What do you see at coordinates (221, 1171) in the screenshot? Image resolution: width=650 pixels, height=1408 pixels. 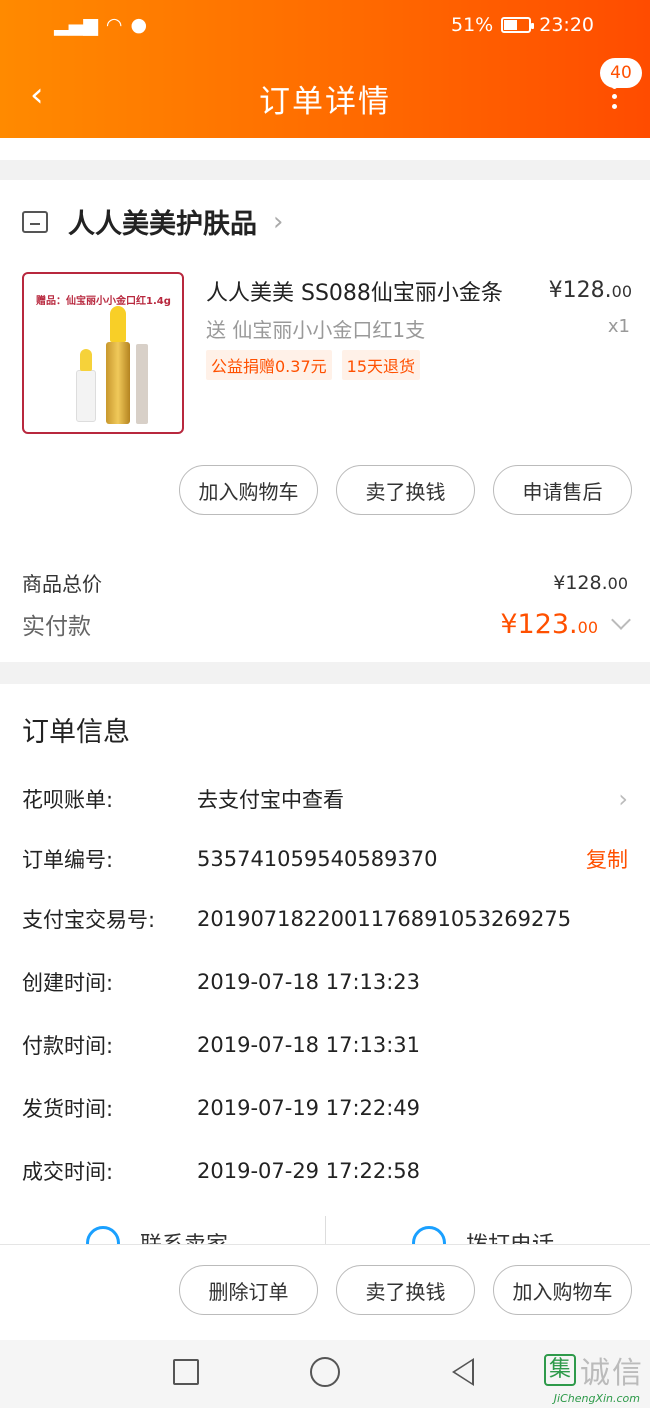 I see `completed-time-row: 成交时间: 2019-07-29 17:22:58` at bounding box center [221, 1171].